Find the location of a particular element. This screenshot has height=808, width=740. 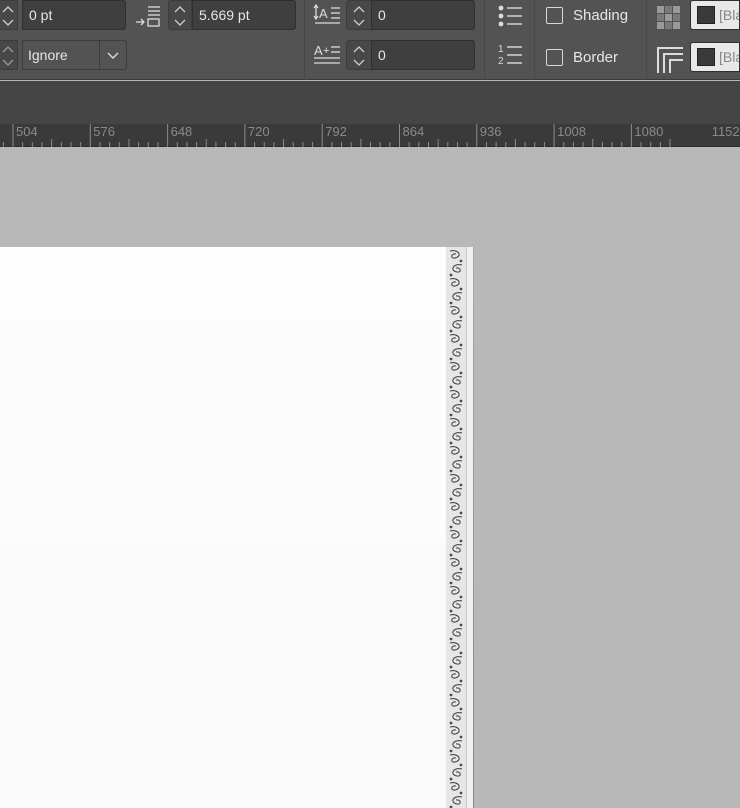

border-color-swatch: [Bla is located at coordinates (715, 57).